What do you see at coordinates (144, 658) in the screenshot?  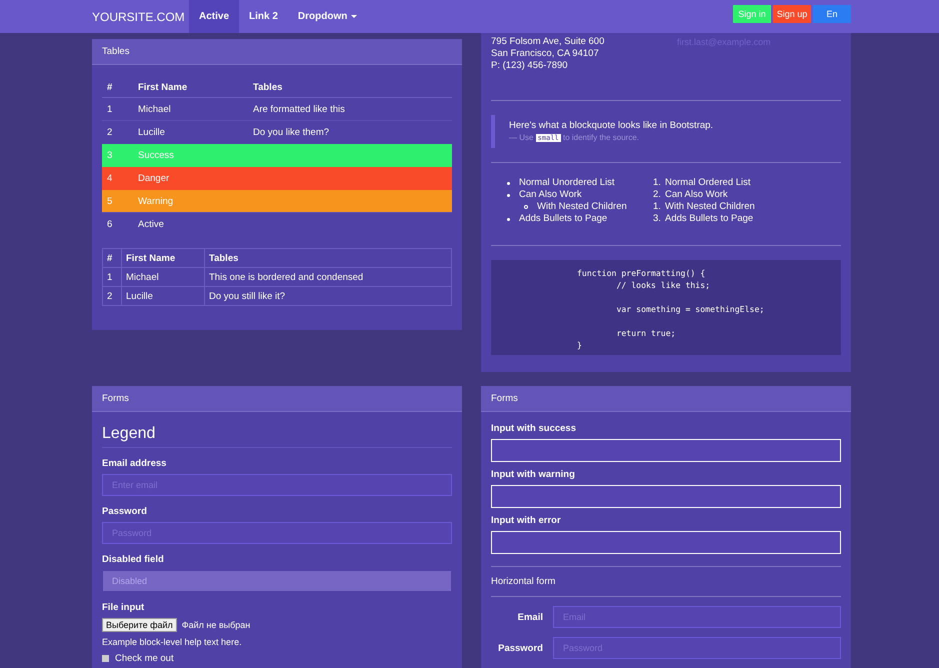 I see `checkbox-label: Check me out` at bounding box center [144, 658].